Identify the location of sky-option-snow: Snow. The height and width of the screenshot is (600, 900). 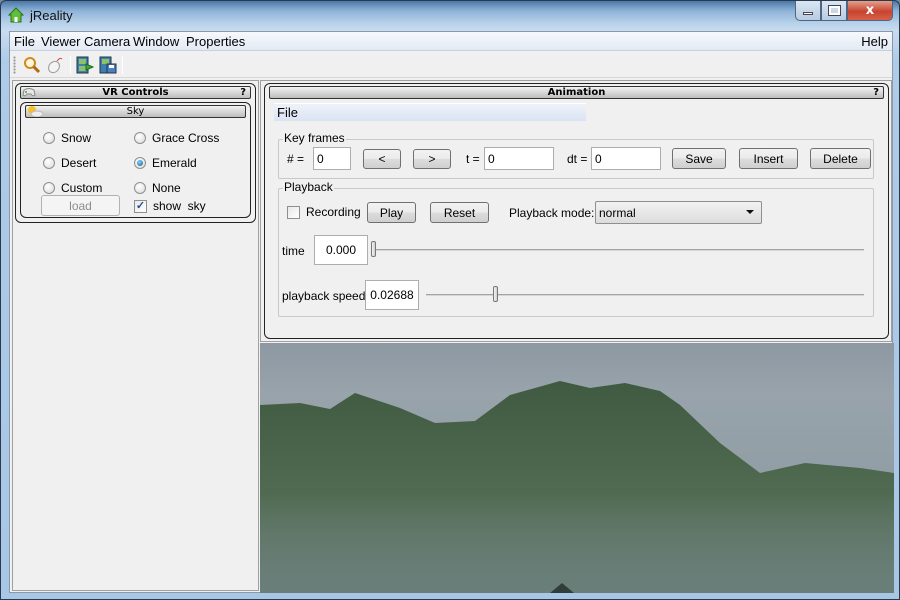
(67, 138).